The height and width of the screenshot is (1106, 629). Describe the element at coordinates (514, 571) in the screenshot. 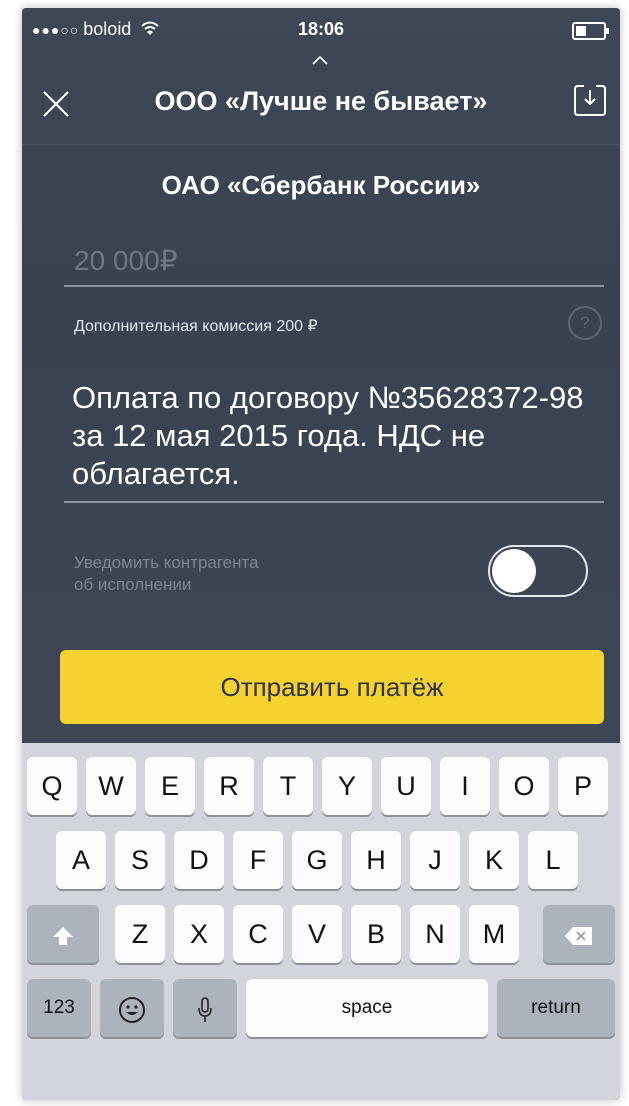

I see `toggle-knob` at that location.